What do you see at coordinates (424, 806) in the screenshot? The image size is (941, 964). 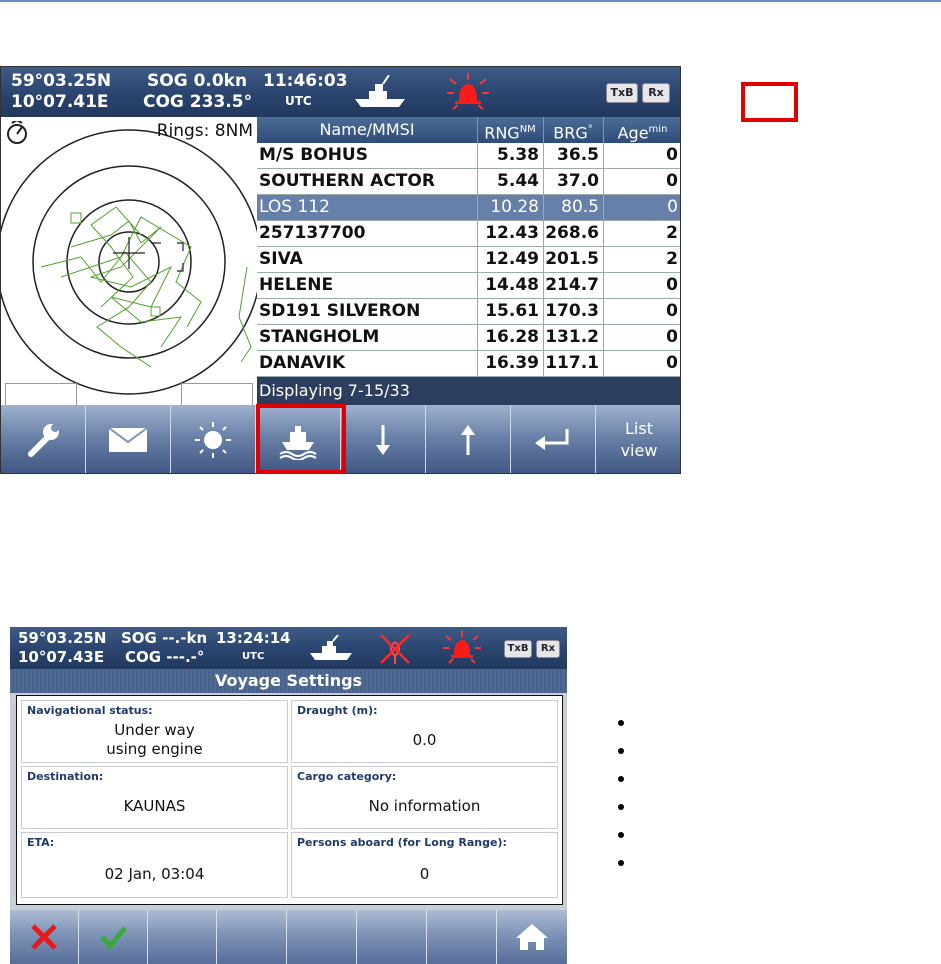 I see `field-value: No information` at bounding box center [424, 806].